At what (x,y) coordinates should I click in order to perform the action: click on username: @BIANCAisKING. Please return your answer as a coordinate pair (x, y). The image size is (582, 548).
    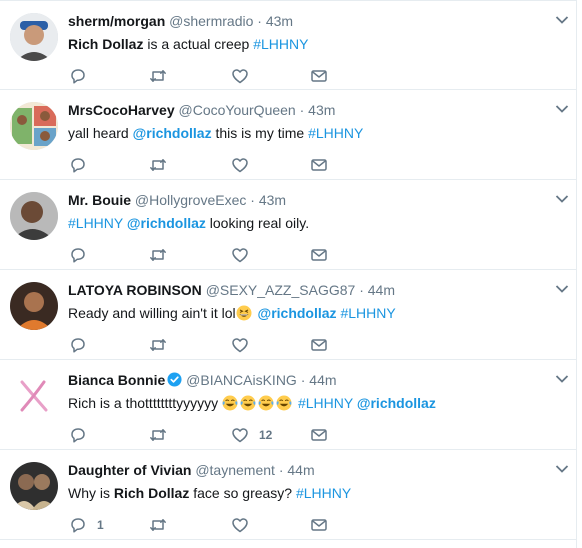
    Looking at the image, I should click on (241, 380).